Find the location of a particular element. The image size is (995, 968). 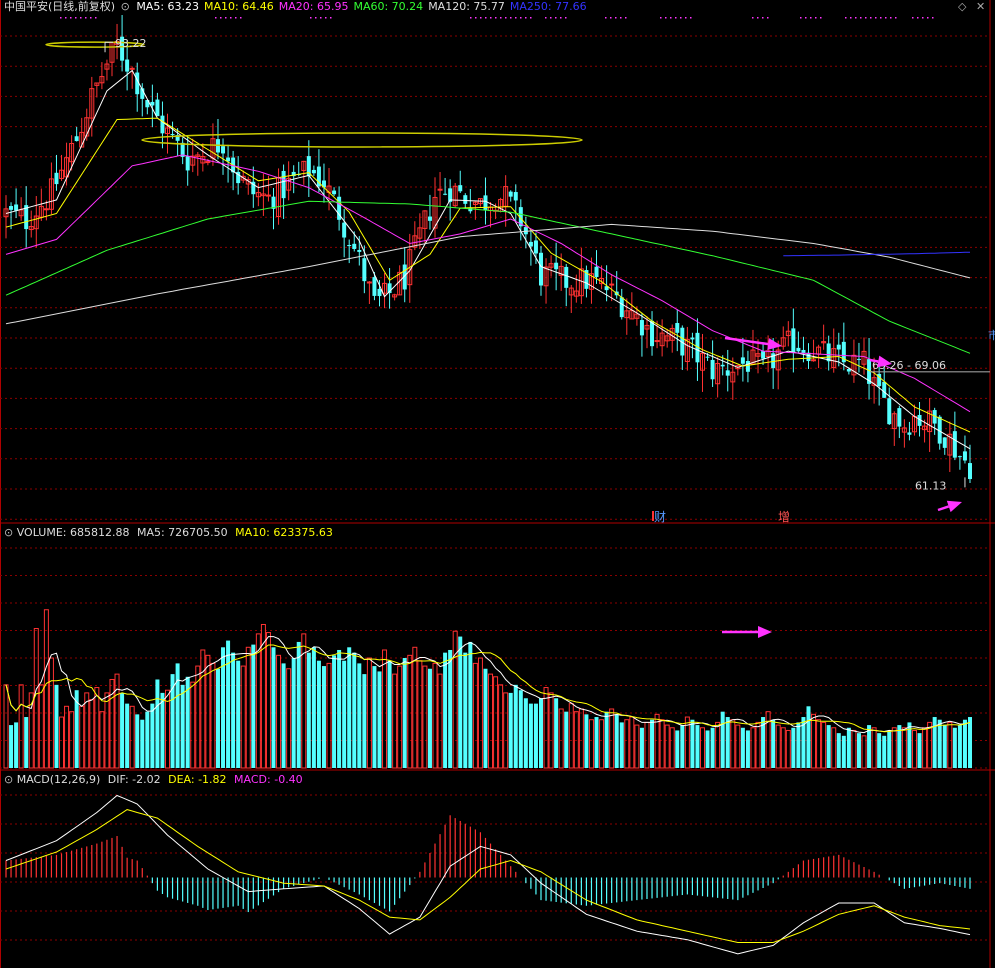

volume-value: VOLUME: 685812.88 is located at coordinates (73, 532).